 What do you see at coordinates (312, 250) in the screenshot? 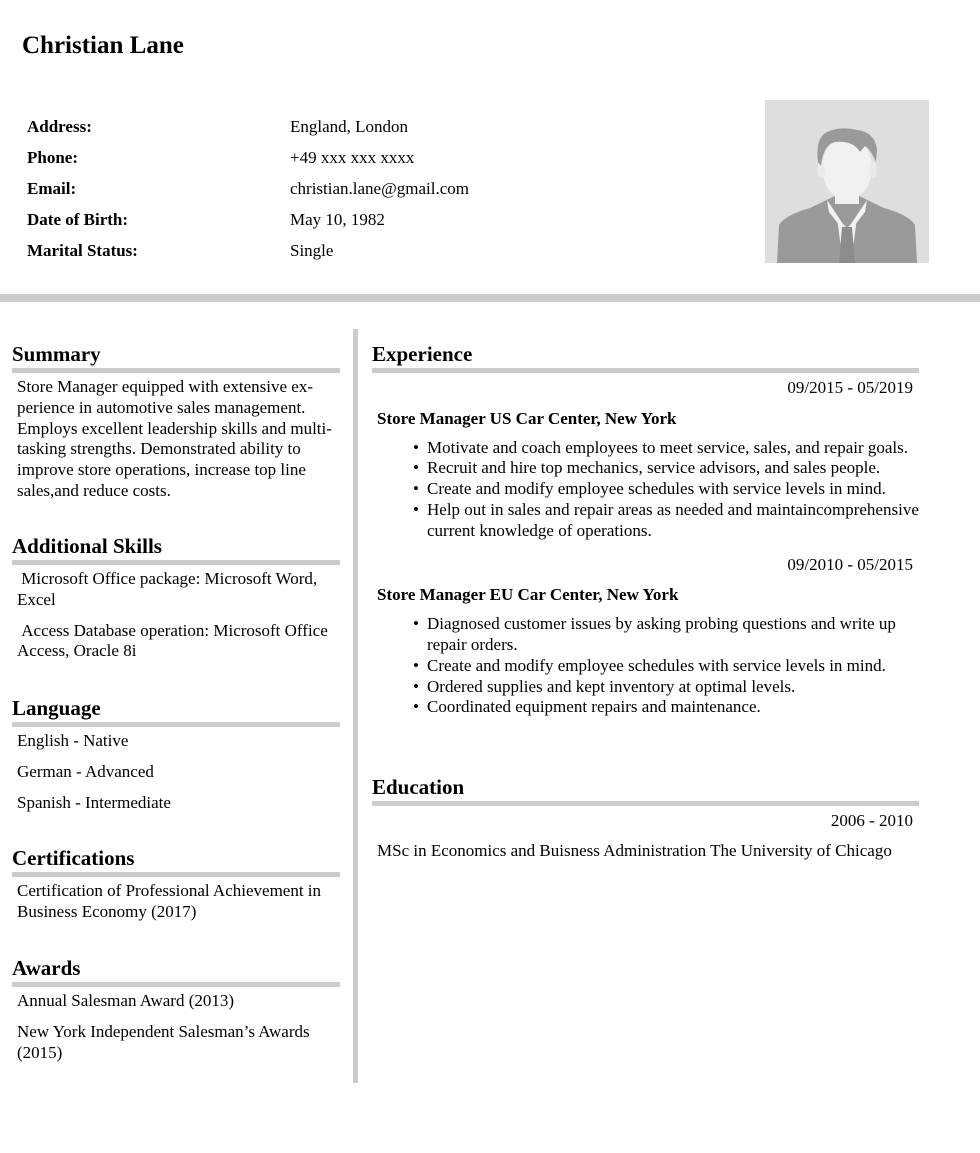
I see `info-value: Single` at bounding box center [312, 250].